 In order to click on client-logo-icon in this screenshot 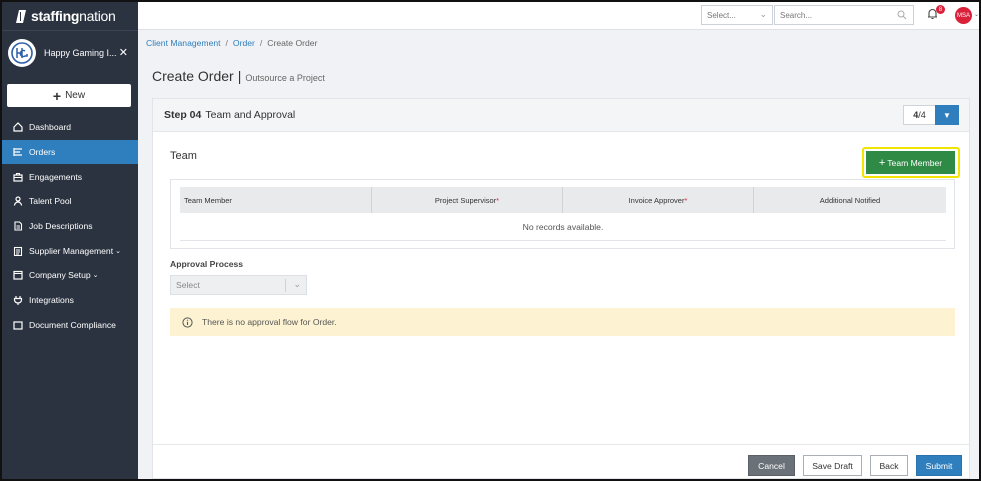, I will do `click(22, 52)`.